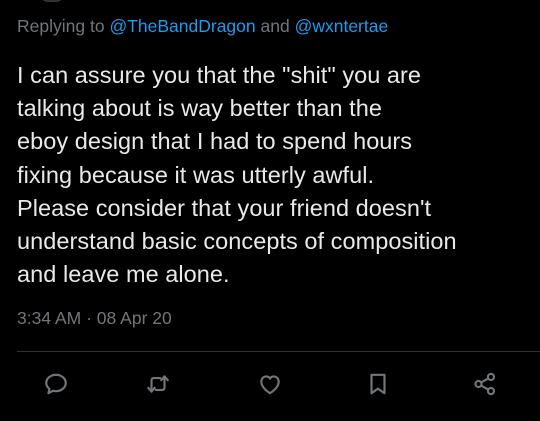  I want to click on heart-icon, so click(270, 385).